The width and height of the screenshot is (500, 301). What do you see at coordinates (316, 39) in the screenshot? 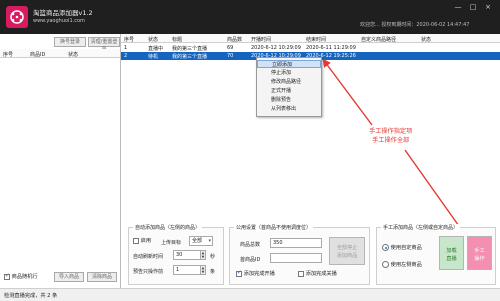
I see `column-end-time: 结束时间` at bounding box center [316, 39].